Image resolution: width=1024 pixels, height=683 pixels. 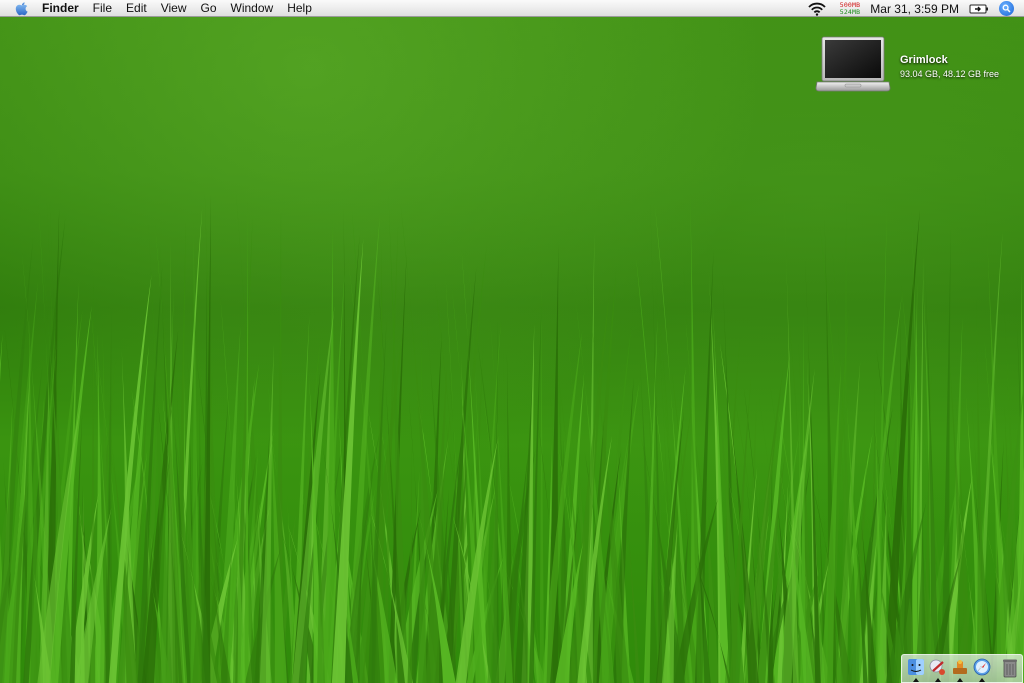 I want to click on apple-logo-icon, so click(x=21, y=8).